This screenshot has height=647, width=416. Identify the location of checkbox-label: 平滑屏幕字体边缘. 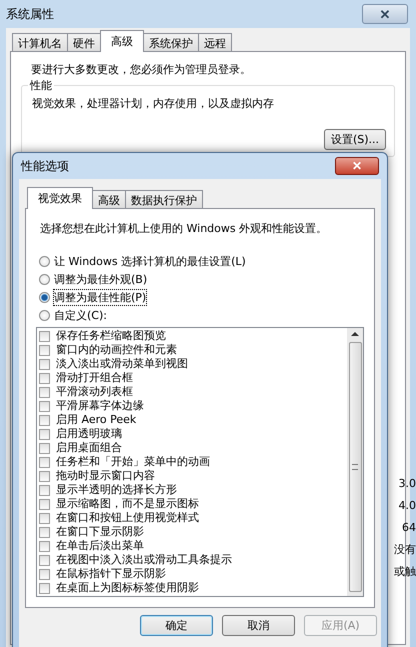
(100, 406).